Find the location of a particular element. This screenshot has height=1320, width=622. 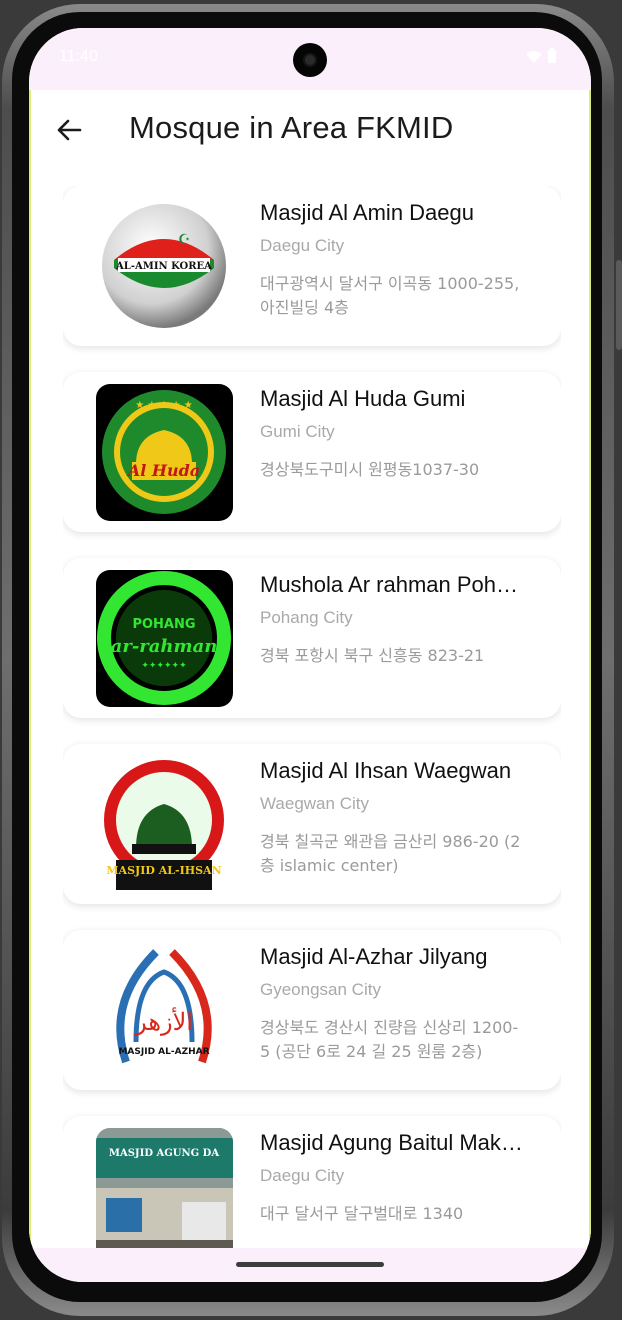

mosque-name: Masjid Agung Baitul Makmur is located at coordinates (395, 1142).